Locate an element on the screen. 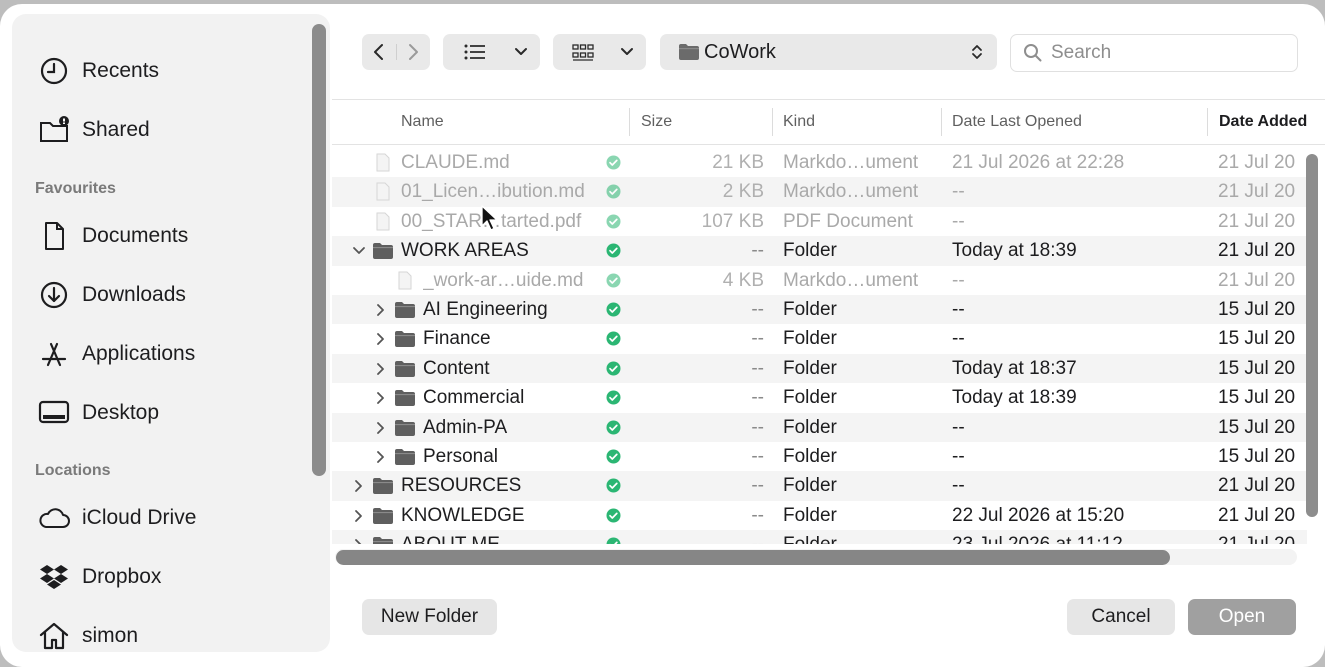 The image size is (1325, 667). vertical-scrollbar is located at coordinates (1312, 335).